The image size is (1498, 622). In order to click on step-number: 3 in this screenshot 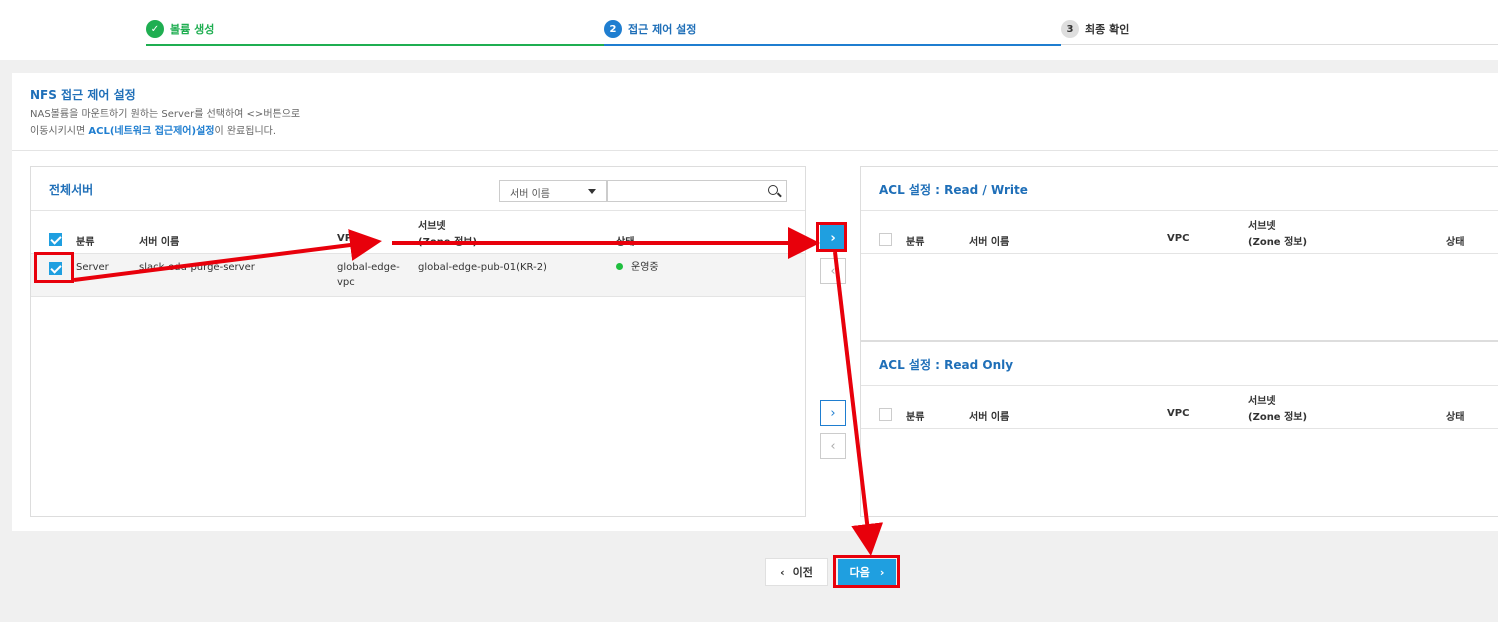, I will do `click(1070, 29)`.